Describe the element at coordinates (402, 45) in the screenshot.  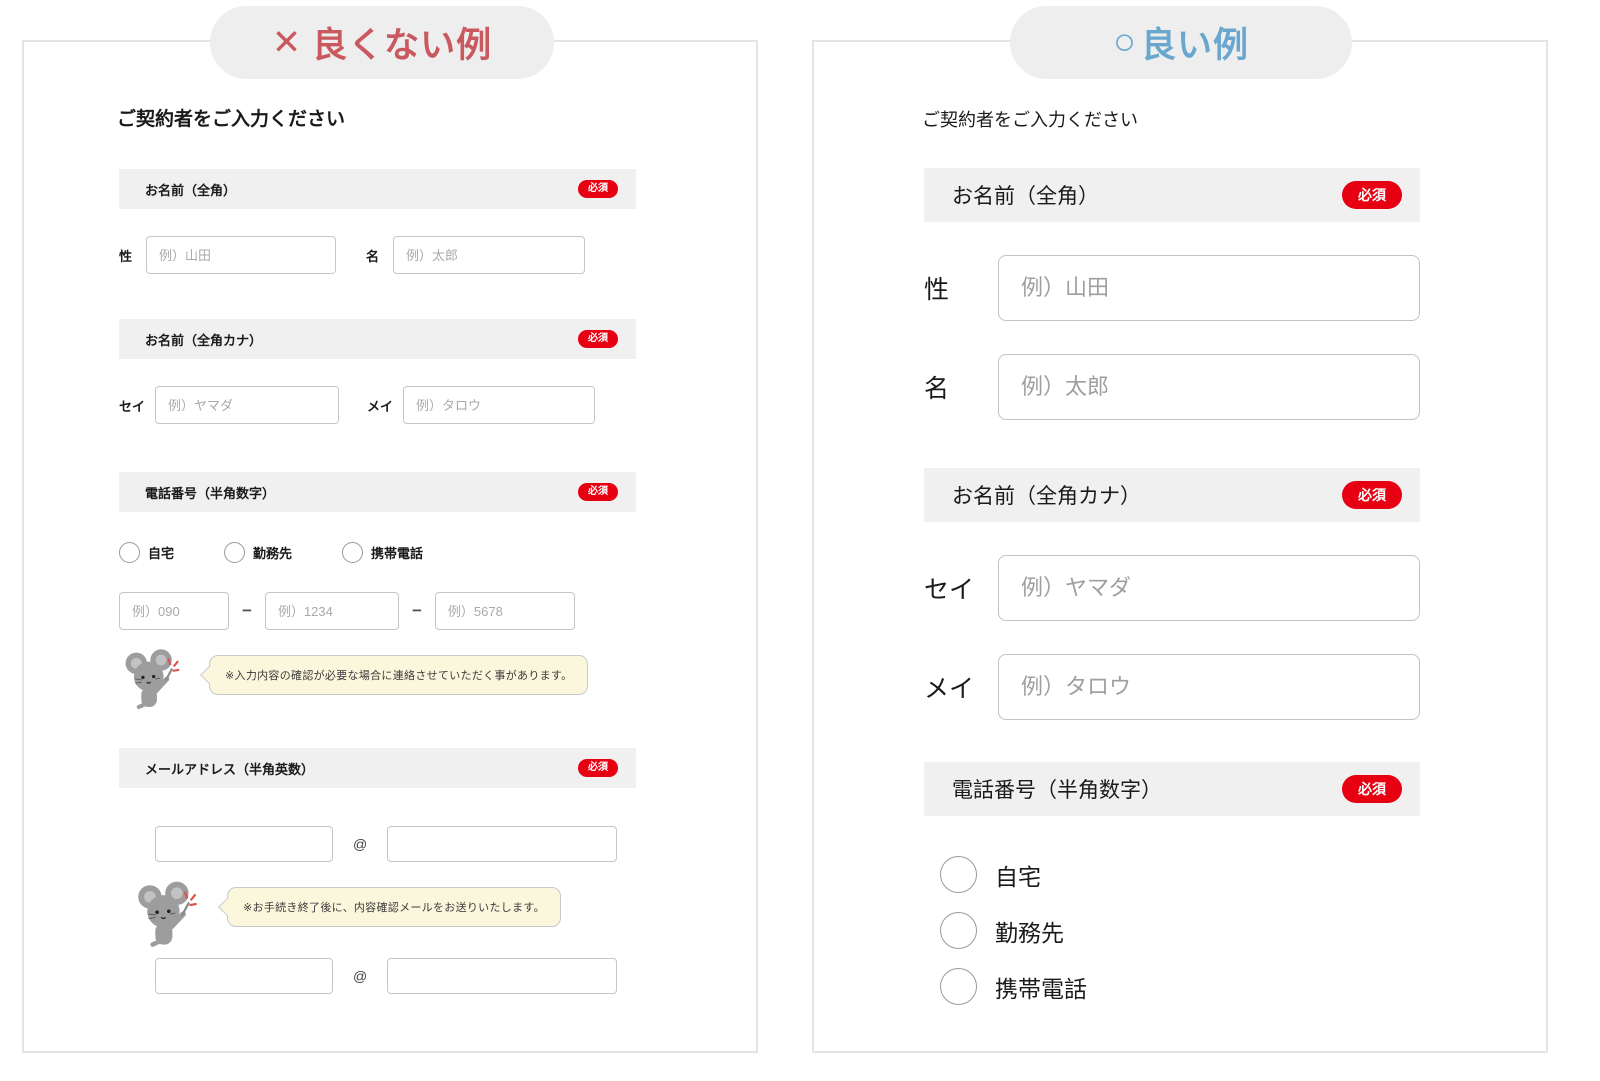
I see `bad-example-title: 良くない例` at that location.